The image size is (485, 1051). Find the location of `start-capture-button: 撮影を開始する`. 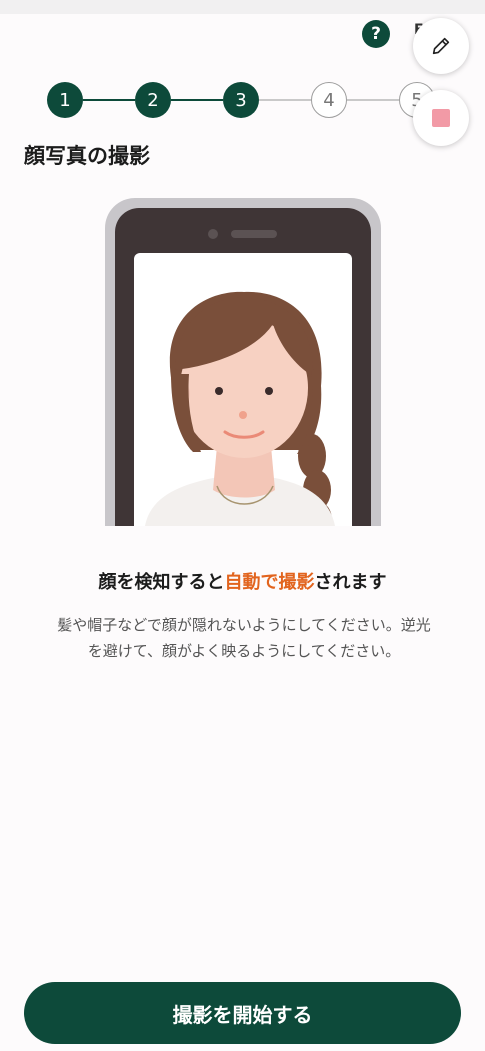

start-capture-button: 撮影を開始する is located at coordinates (242, 1013).